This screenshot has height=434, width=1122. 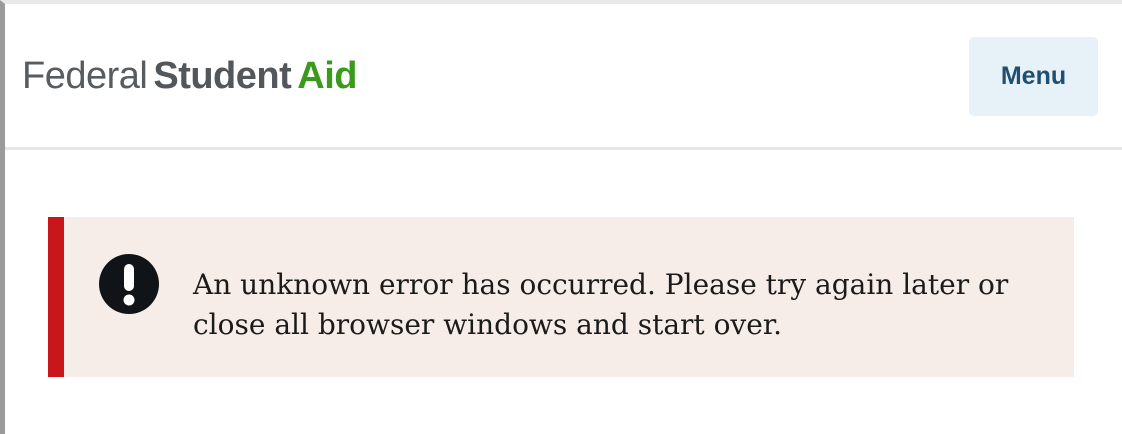 What do you see at coordinates (129, 284) in the screenshot?
I see `exclamation-circle-icon` at bounding box center [129, 284].